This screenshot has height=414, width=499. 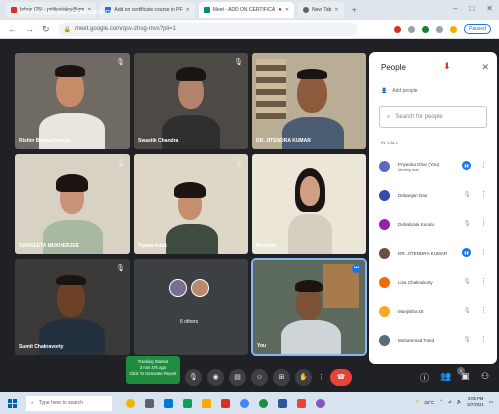 I want to click on task-view-icon, so click(x=149, y=403).